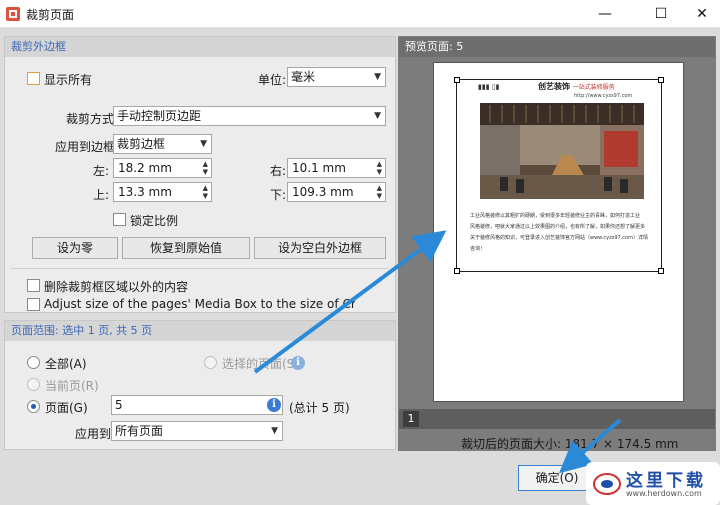  I want to click on arrow-to-preview, so click(350, 302).